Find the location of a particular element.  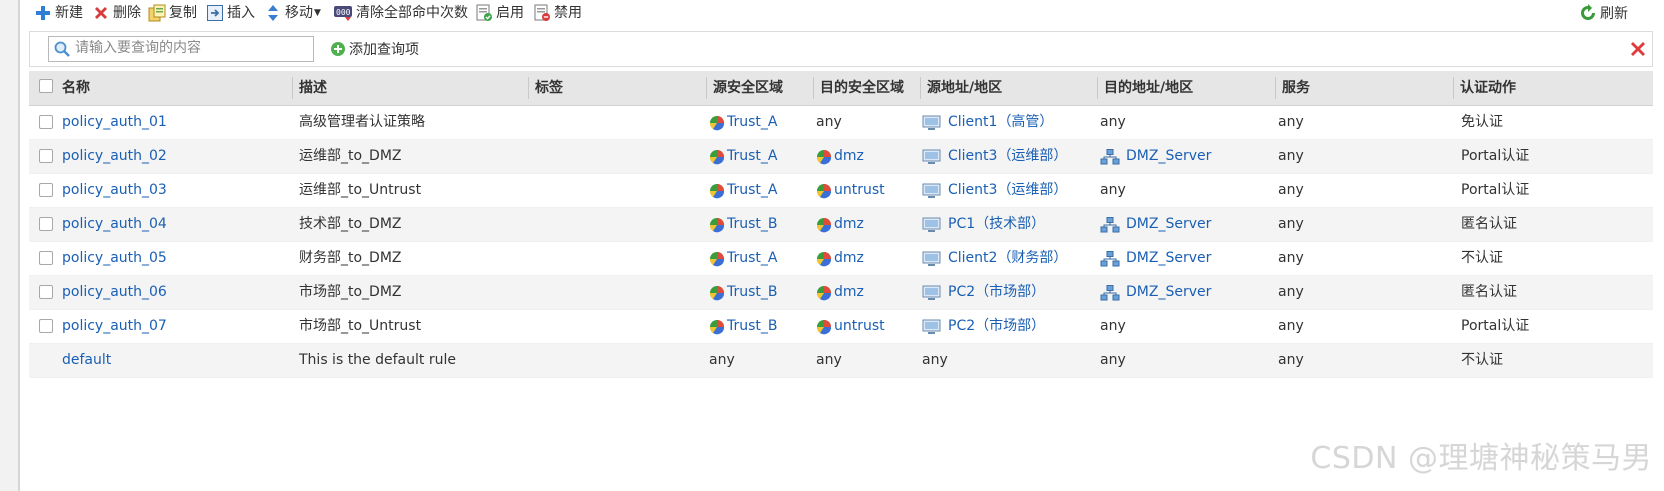

auth-action: 不认证 is located at coordinates (1482, 258).